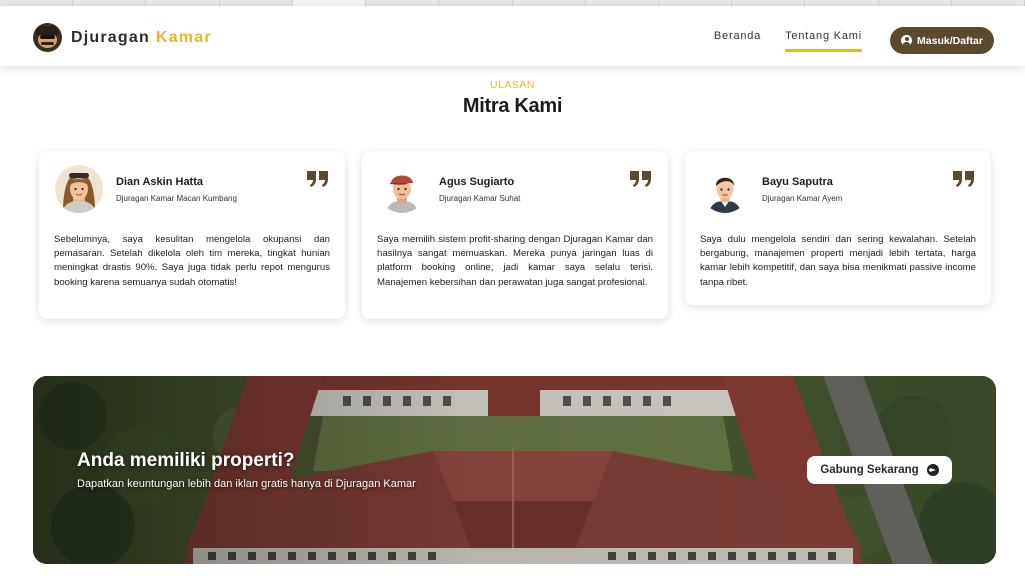 This screenshot has width=1025, height=576. Describe the element at coordinates (480, 198) in the screenshot. I see `testimonial-role: Djuragan Kamar Suhat` at that location.